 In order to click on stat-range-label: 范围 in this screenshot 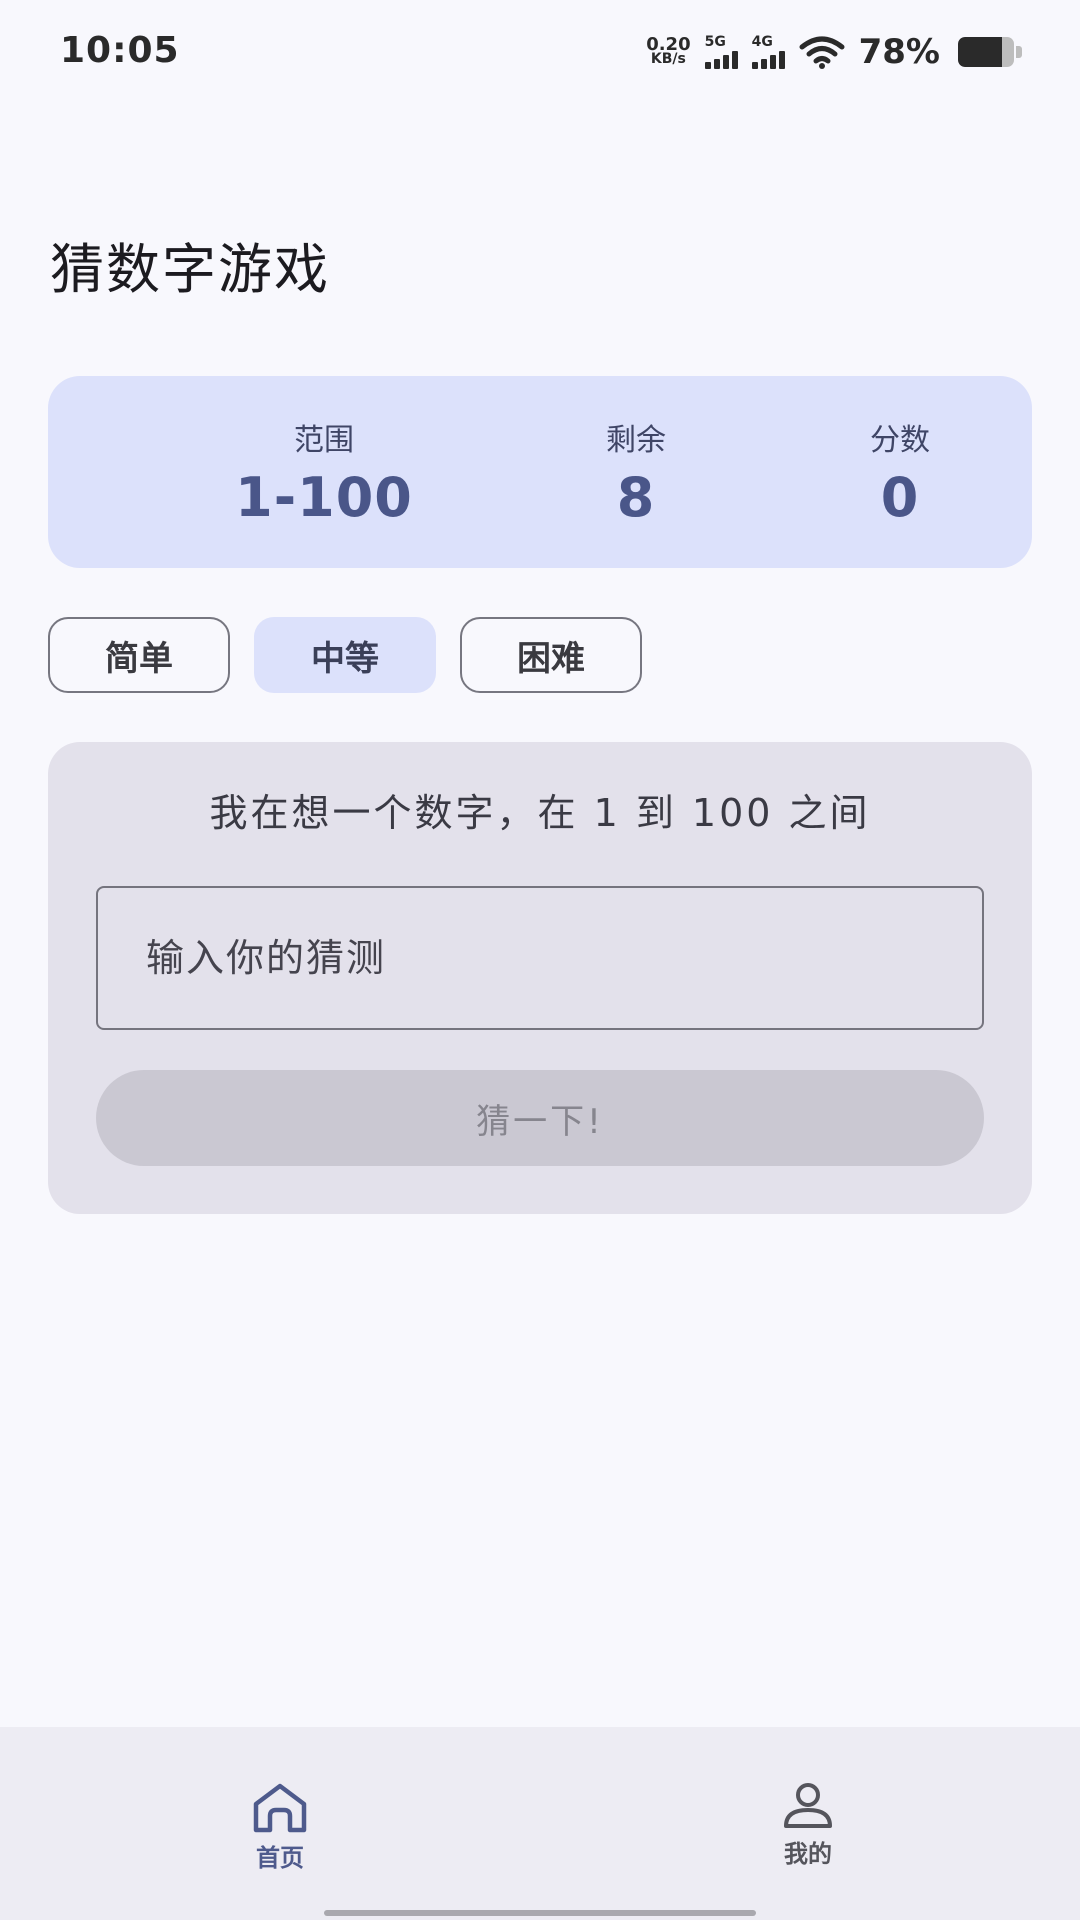, I will do `click(324, 440)`.